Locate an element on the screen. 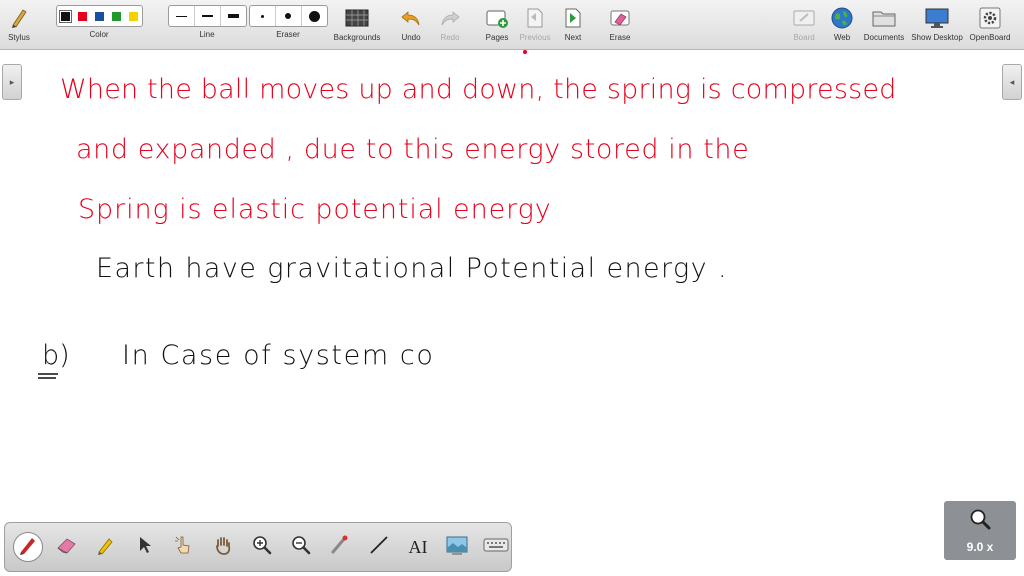  interact-tool is located at coordinates (184, 547).